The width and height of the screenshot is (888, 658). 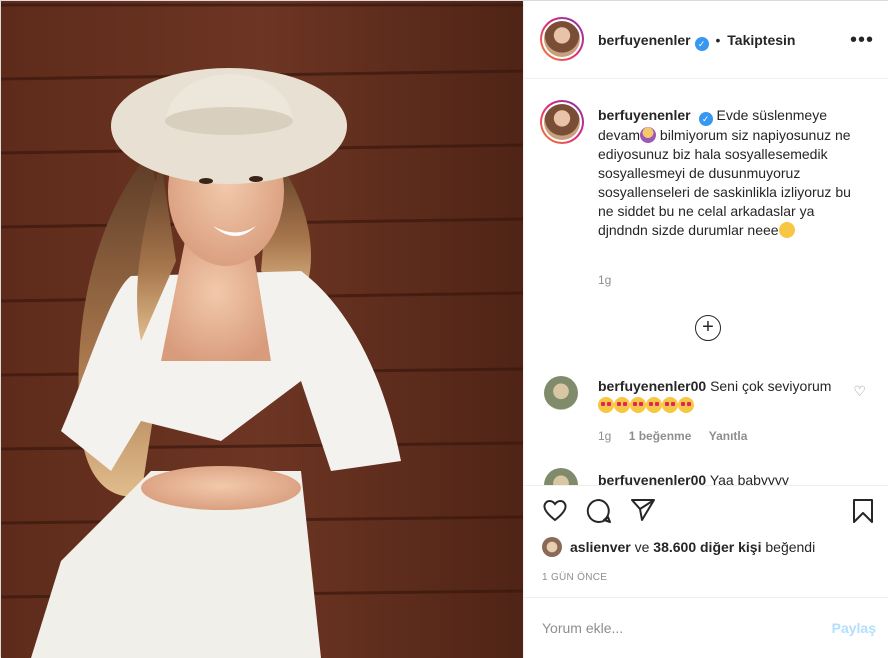 I want to click on comment-1: berfuyenenler00 Seni çok seviyorum, so click(x=723, y=396).